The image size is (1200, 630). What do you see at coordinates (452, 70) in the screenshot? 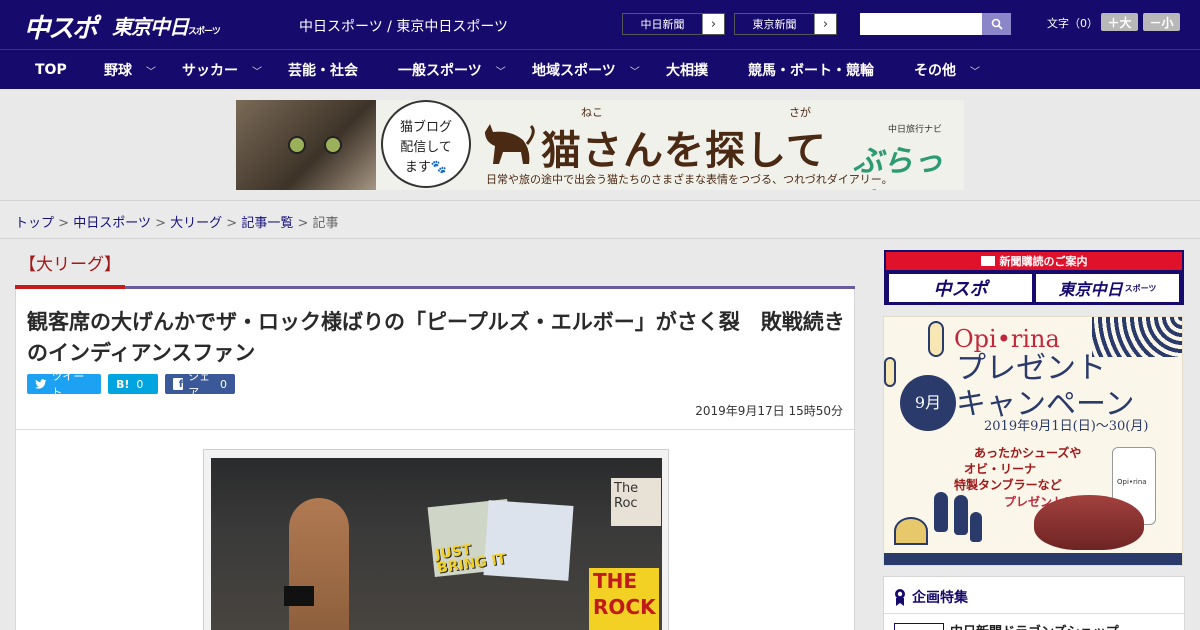
I see `nav-item-general-sports: 一般スポーツ ﹀` at bounding box center [452, 70].